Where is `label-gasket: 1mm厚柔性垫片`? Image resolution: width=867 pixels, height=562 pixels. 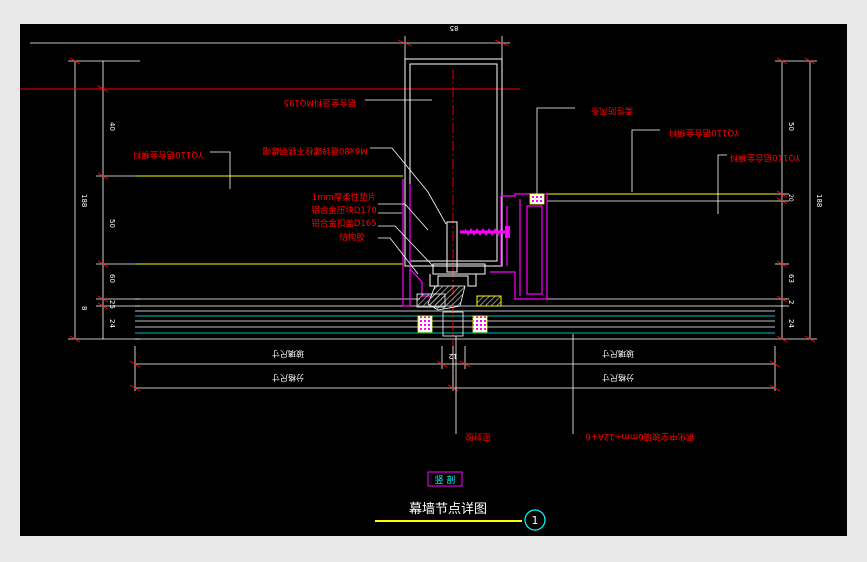
label-gasket: 1mm厚柔性垫片 is located at coordinates (344, 197).